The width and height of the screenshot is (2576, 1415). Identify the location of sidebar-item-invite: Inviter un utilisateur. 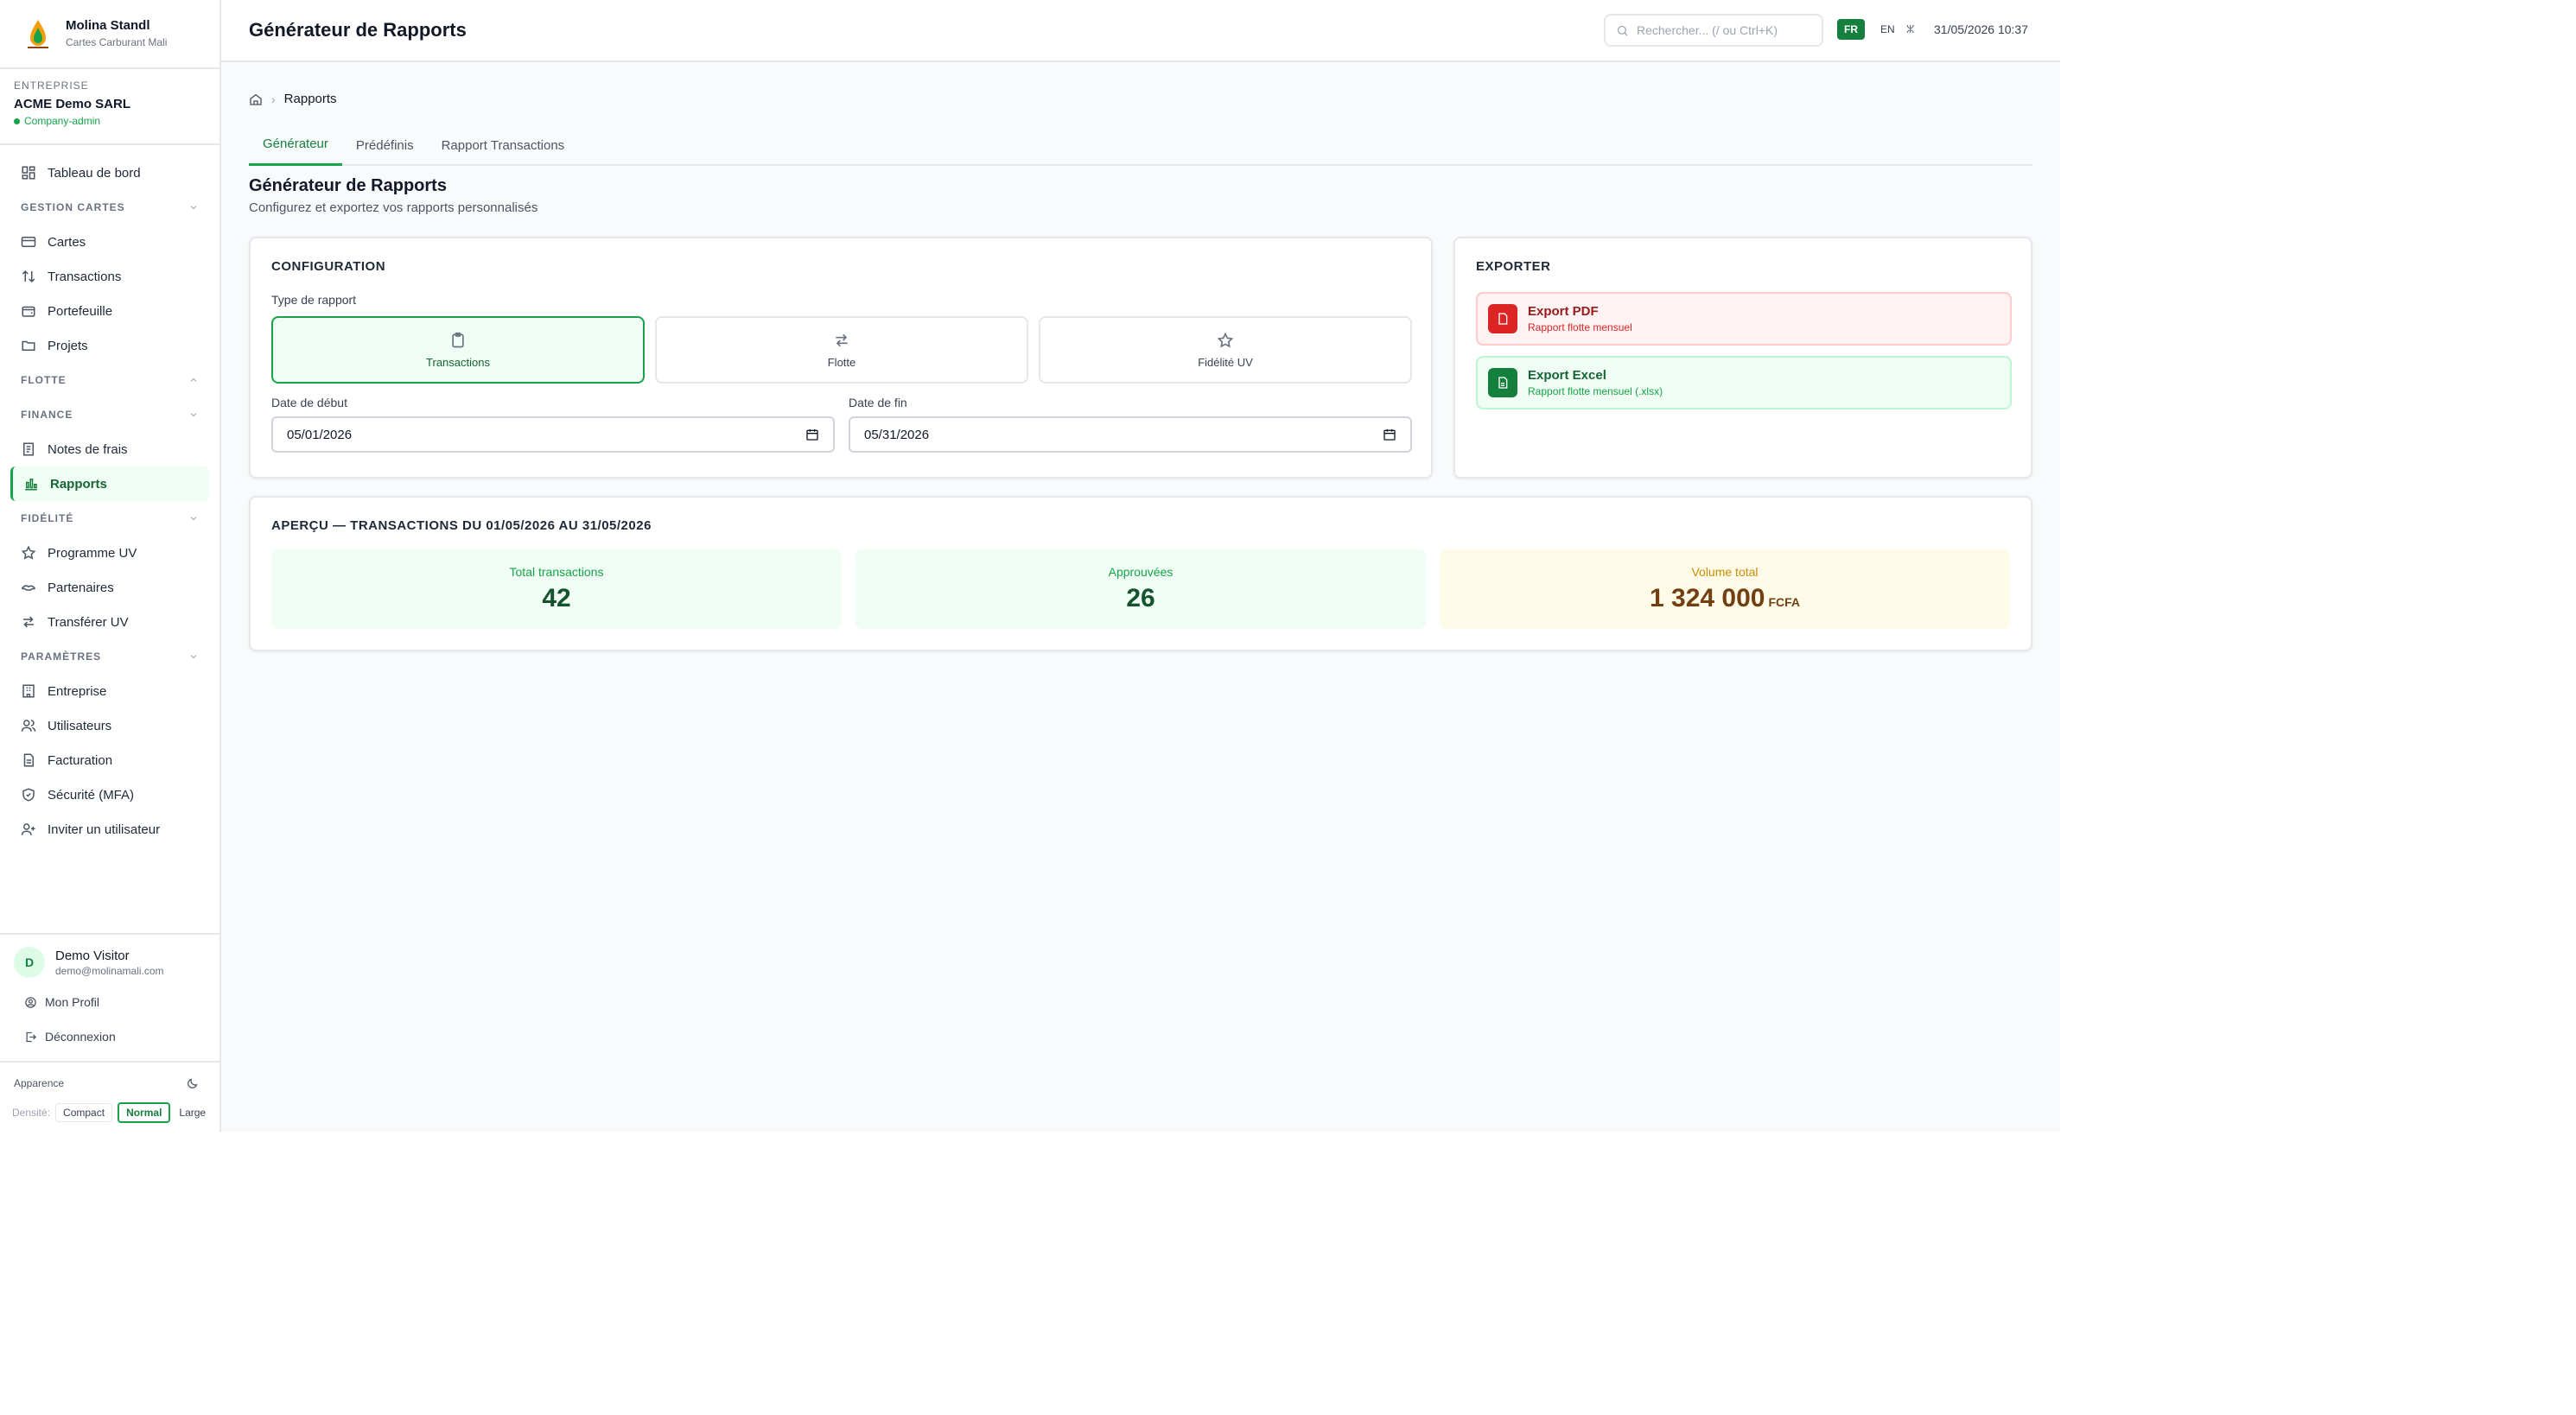
(110, 830).